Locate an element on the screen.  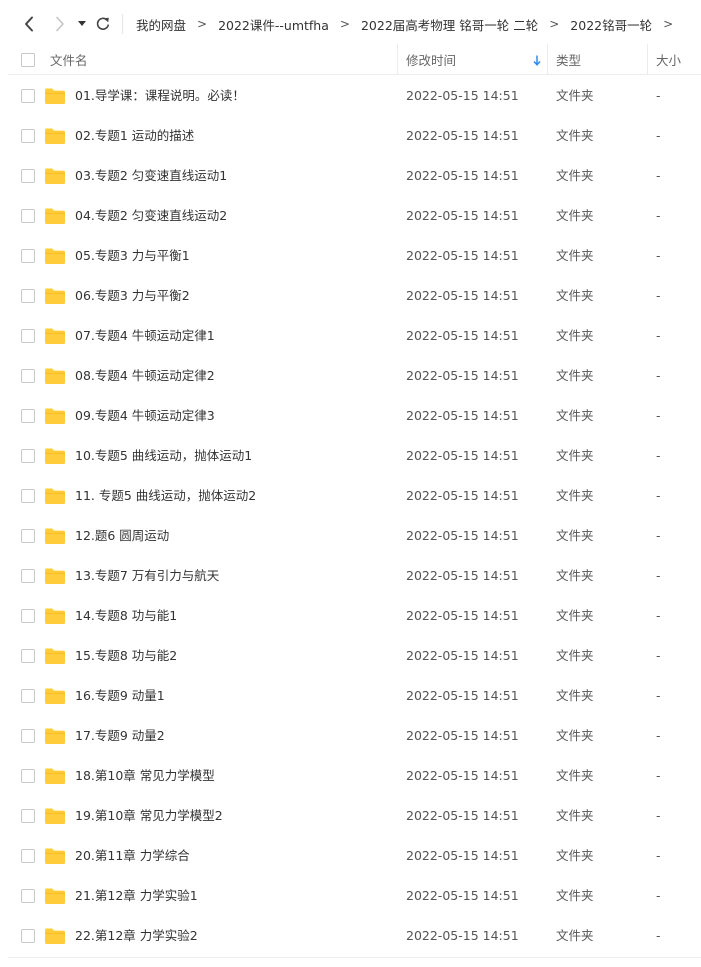
file-name: 12.题6 圆周运动 is located at coordinates (122, 536).